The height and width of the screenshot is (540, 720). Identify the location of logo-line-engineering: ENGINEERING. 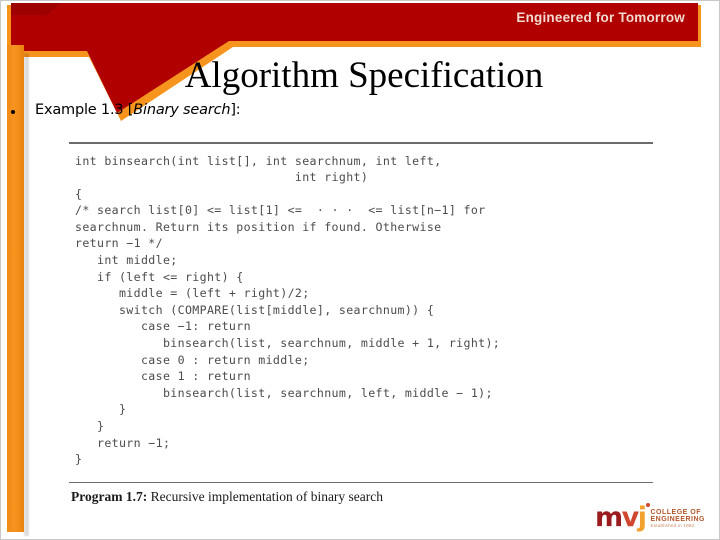
(677, 520).